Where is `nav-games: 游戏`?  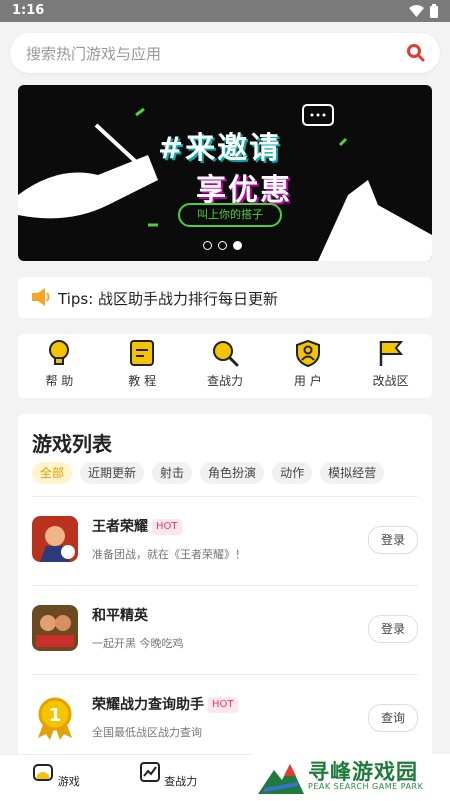 nav-games: 游戏 is located at coordinates (56, 775).